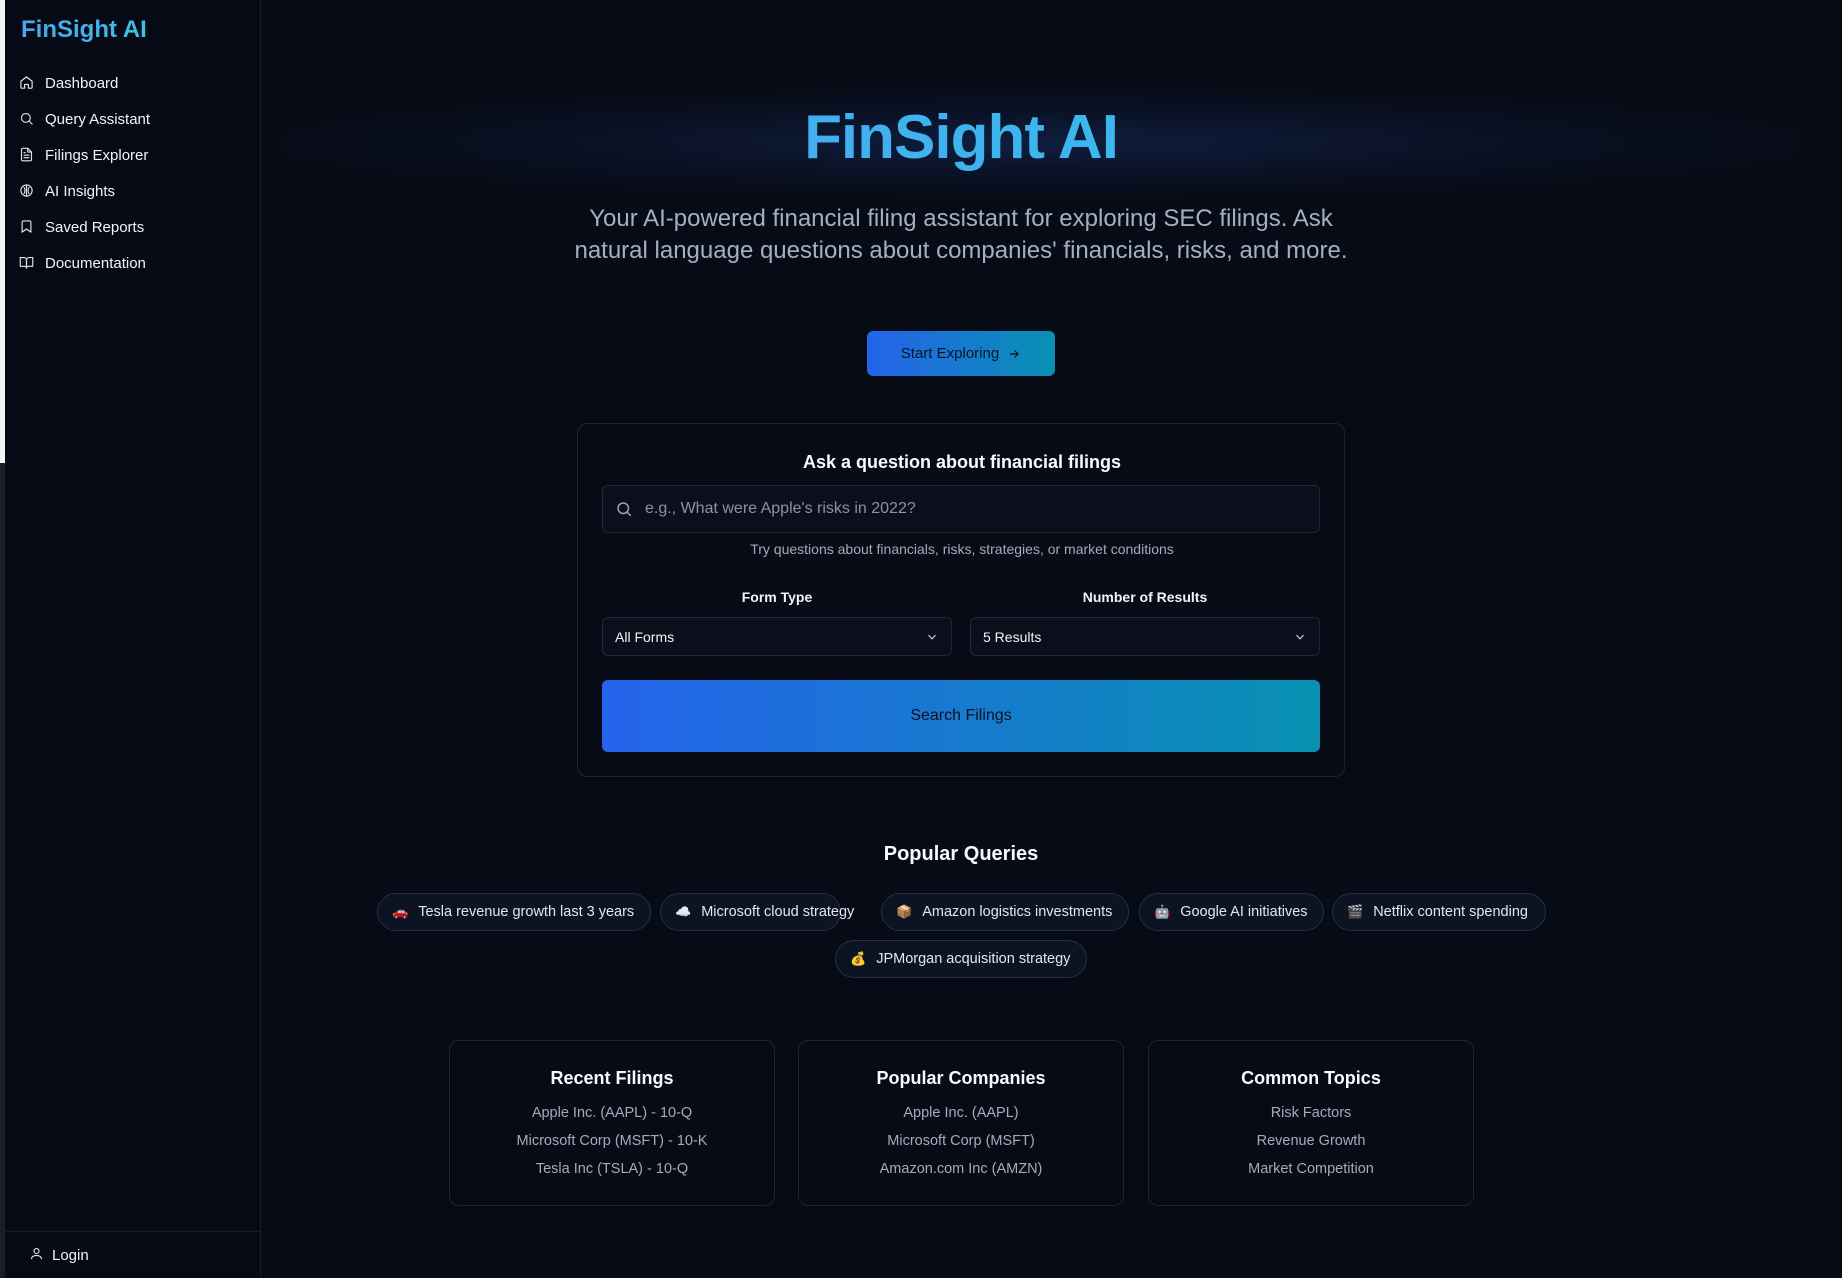  Describe the element at coordinates (70, 1255) in the screenshot. I see `login-label: Login` at that location.